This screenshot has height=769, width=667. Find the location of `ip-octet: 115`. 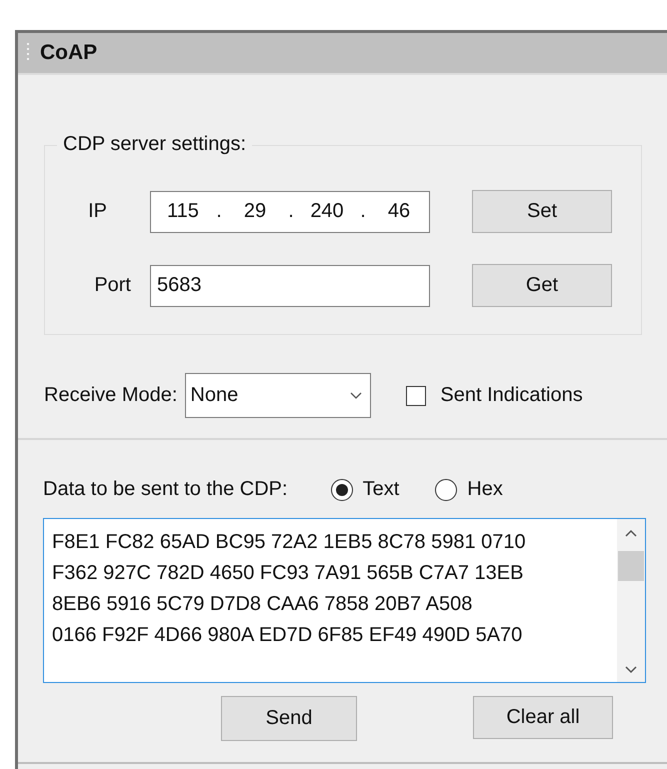

ip-octet: 115 is located at coordinates (183, 211).